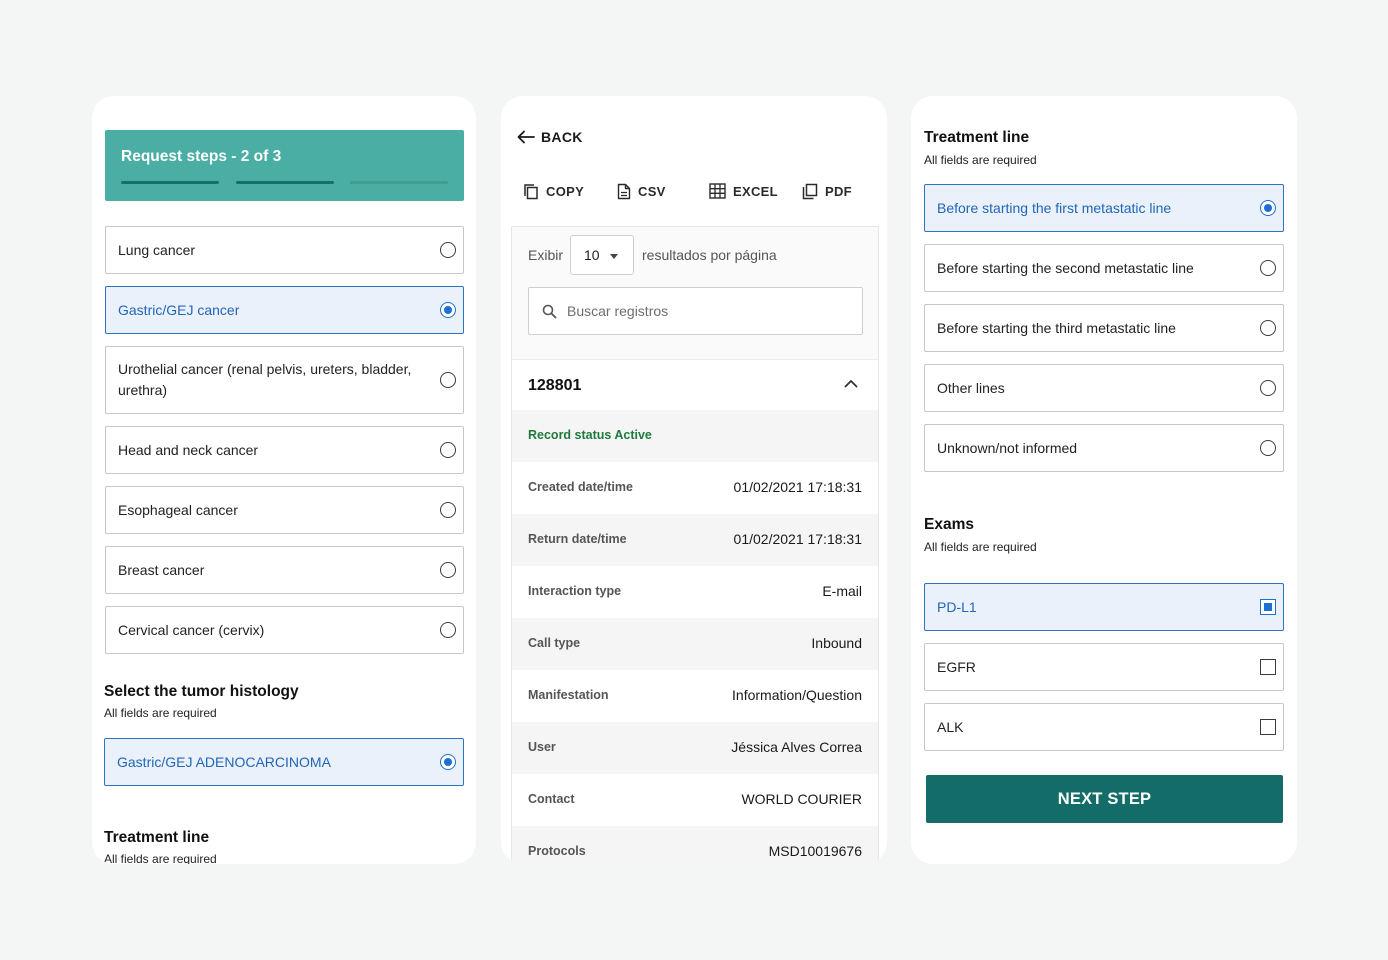 This screenshot has width=1388, height=960. Describe the element at coordinates (562, 137) in the screenshot. I see `back-label: BACK` at that location.